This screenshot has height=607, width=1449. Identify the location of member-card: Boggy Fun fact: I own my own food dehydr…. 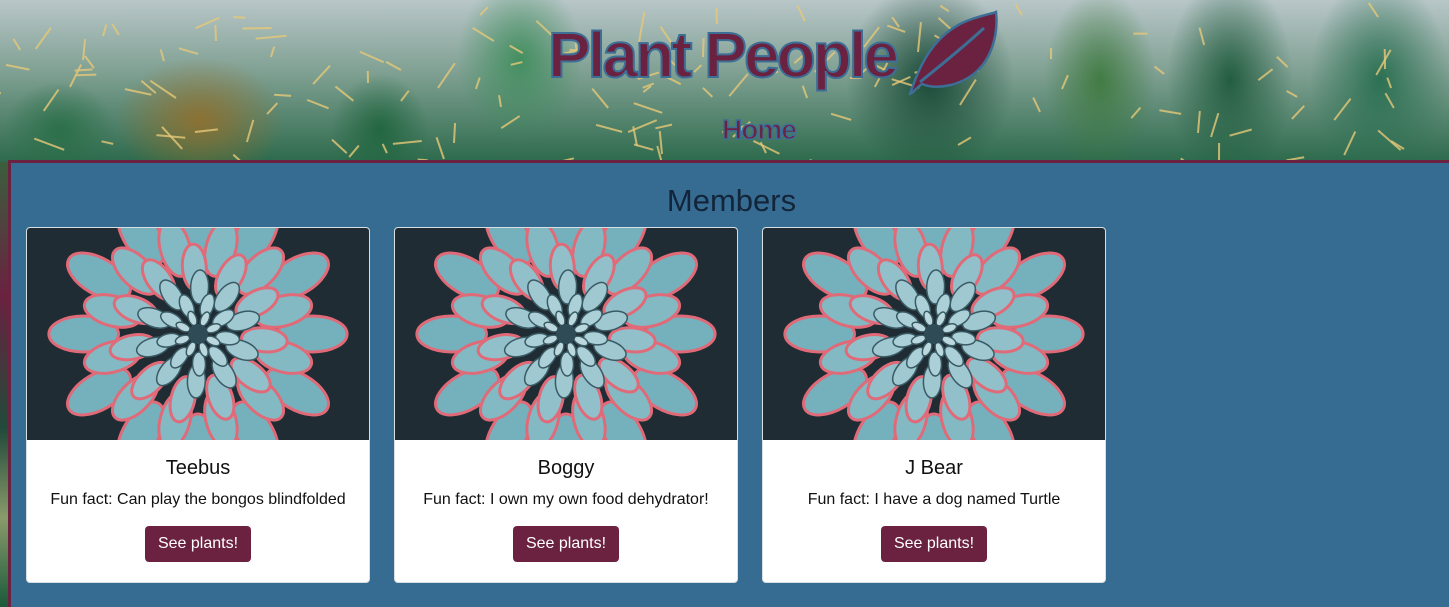
(566, 405).